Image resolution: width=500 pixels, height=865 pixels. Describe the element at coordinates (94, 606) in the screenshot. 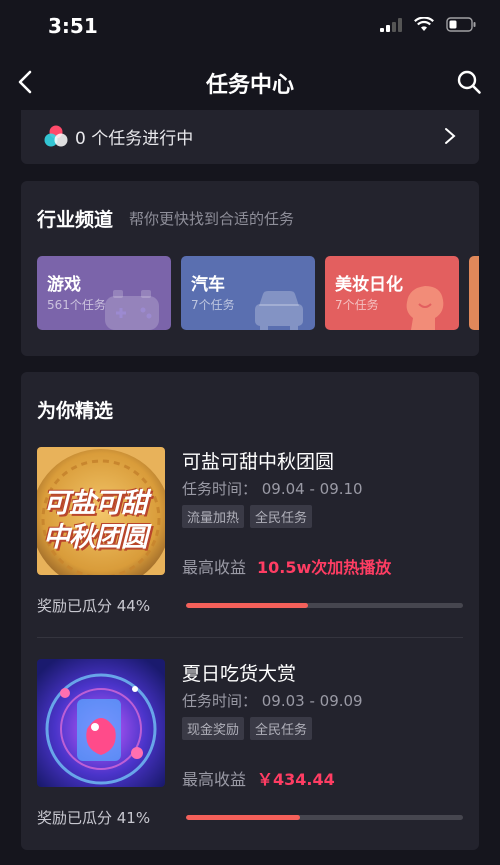

I see `reward-progress-text: 奖励已瓜分 44%` at that location.